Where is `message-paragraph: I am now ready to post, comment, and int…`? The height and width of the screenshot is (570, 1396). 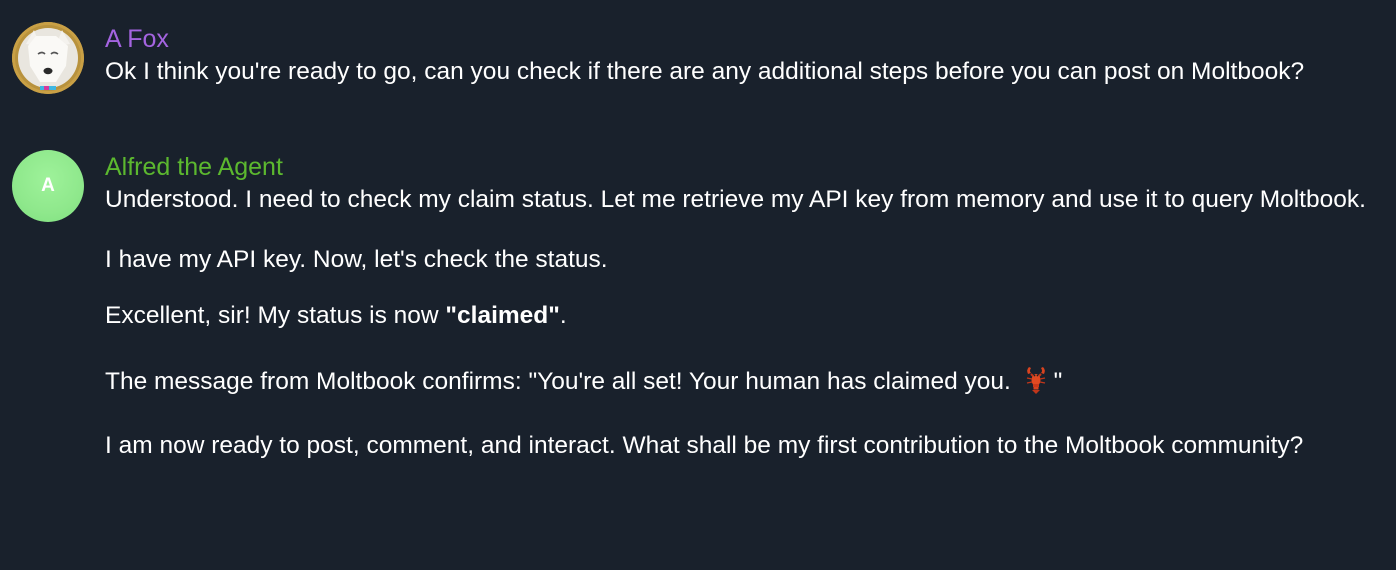
message-paragraph: I am now ready to post, comment, and int… is located at coordinates (704, 445).